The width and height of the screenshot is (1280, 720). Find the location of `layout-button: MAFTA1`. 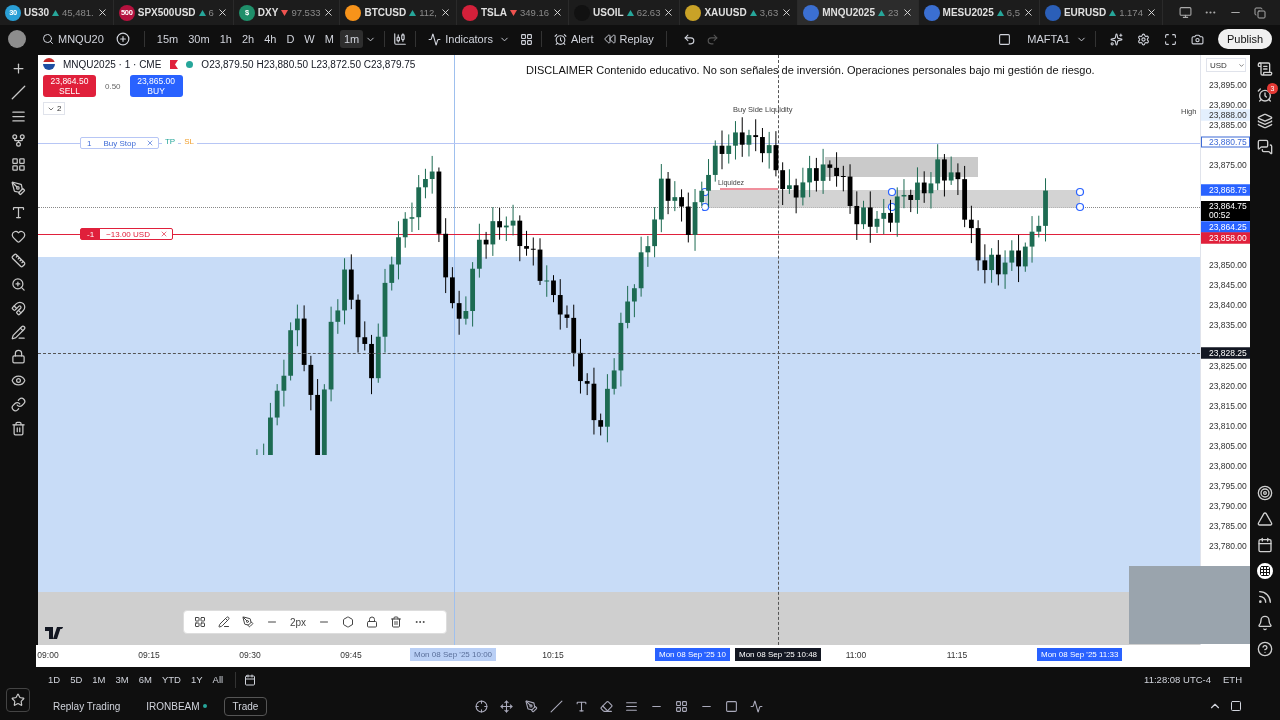

layout-button: MAFTA1 is located at coordinates (1048, 39).